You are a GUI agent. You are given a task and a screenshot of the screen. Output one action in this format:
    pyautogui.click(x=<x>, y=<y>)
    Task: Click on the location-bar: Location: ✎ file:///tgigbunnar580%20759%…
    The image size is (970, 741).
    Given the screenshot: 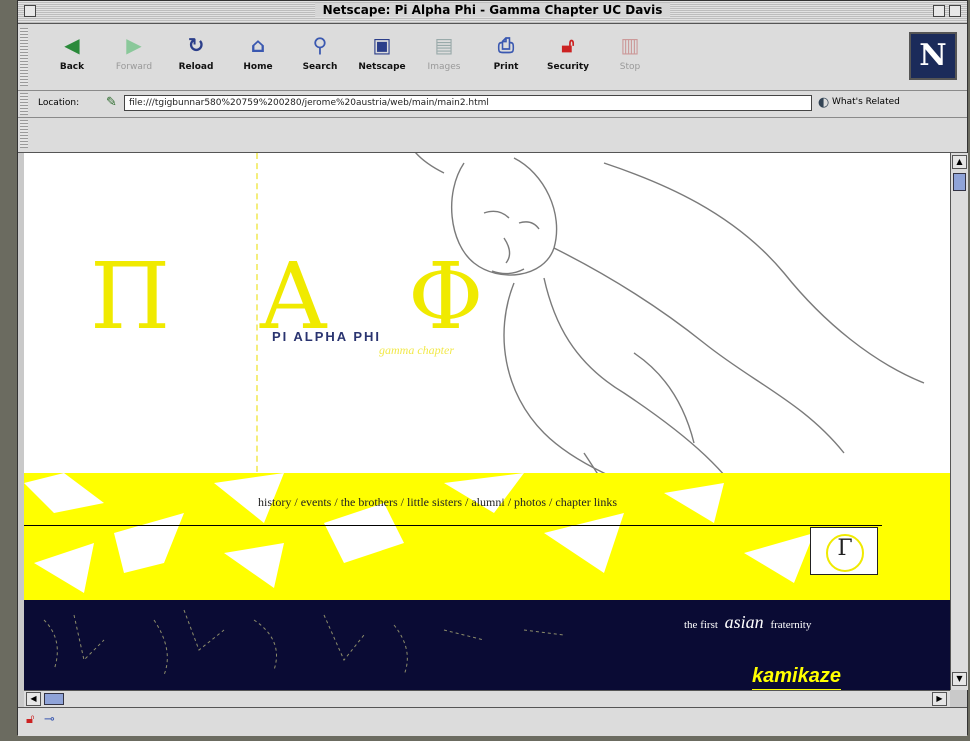 What is the action you would take?
    pyautogui.click(x=492, y=104)
    